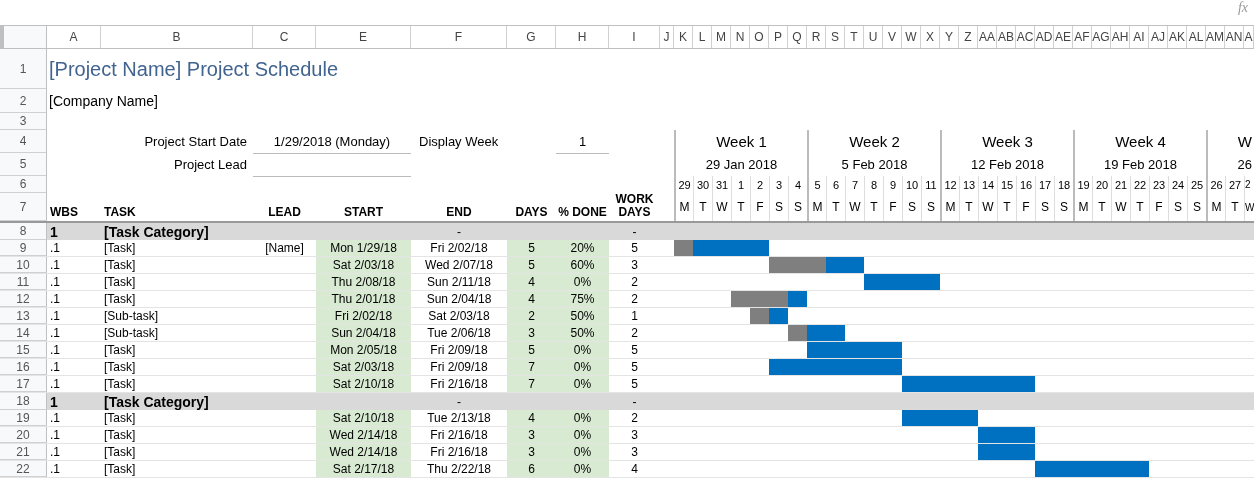  Describe the element at coordinates (634, 469) in the screenshot. I see `table-cell-text: 4` at that location.